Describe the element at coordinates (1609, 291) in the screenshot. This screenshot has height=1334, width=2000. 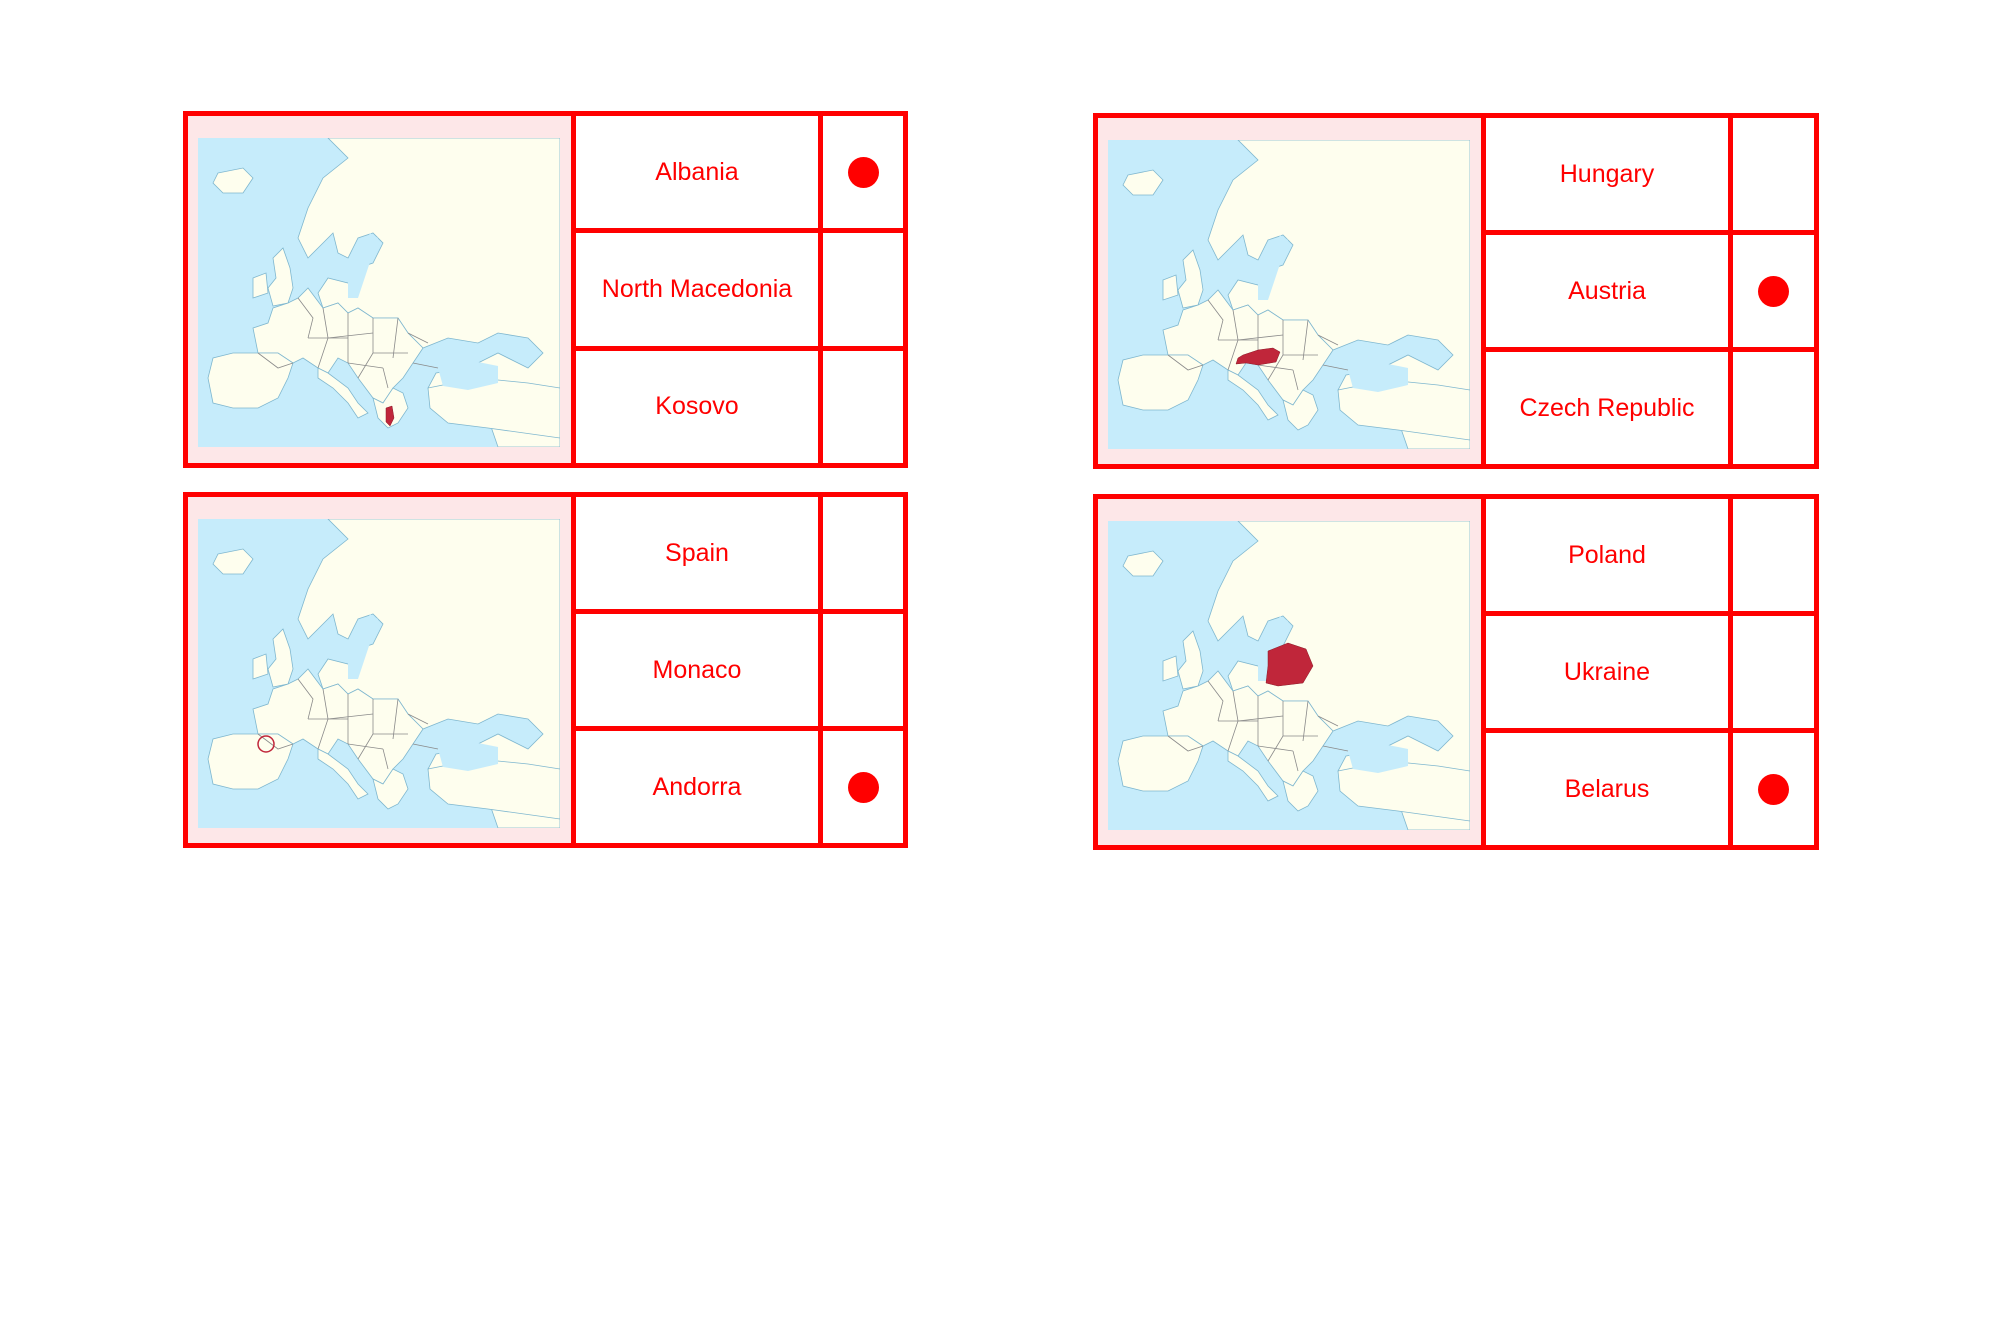
I see `option-label: Austria` at that location.